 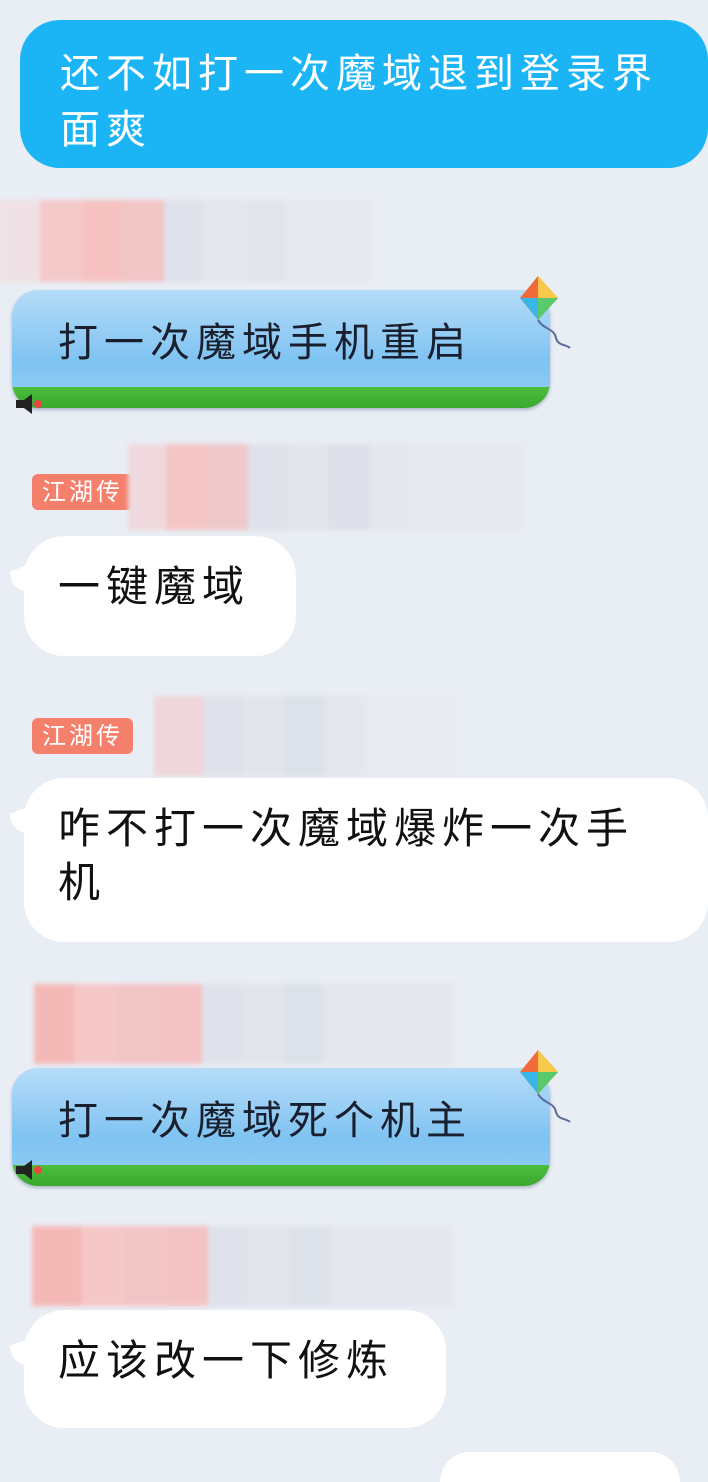 What do you see at coordinates (265, 1121) in the screenshot?
I see `message-text: 打一次魔域死个机主` at bounding box center [265, 1121].